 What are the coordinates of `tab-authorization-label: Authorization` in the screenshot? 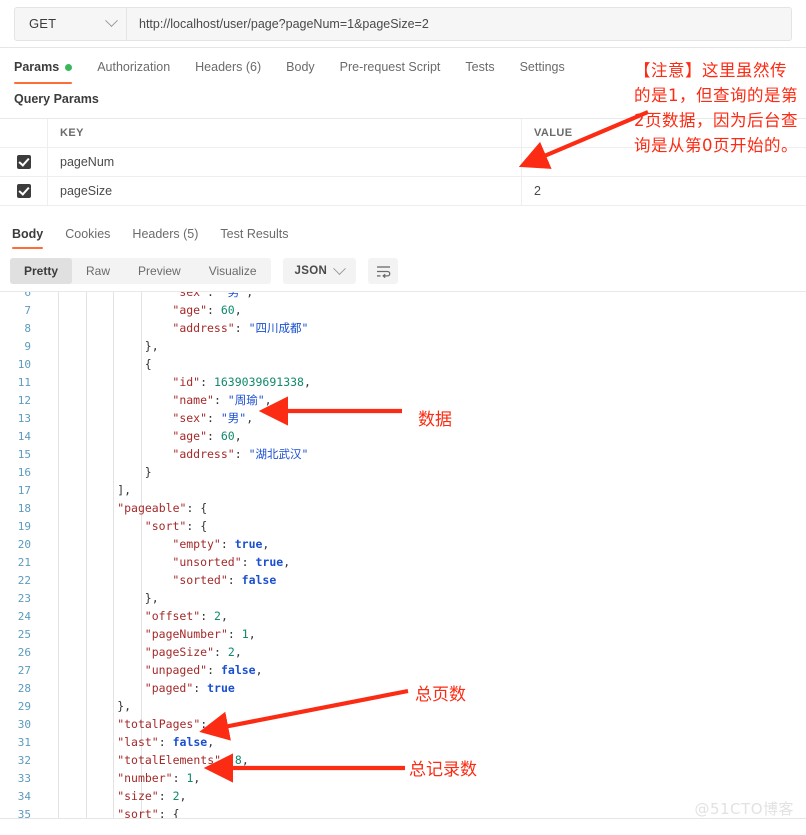 It's located at (134, 67).